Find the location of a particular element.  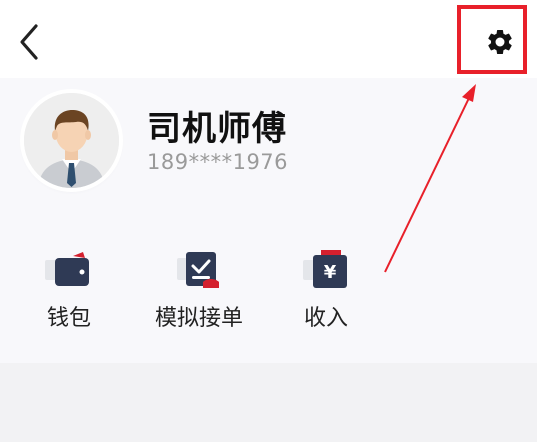

income-label: 收入 is located at coordinates (325, 318).